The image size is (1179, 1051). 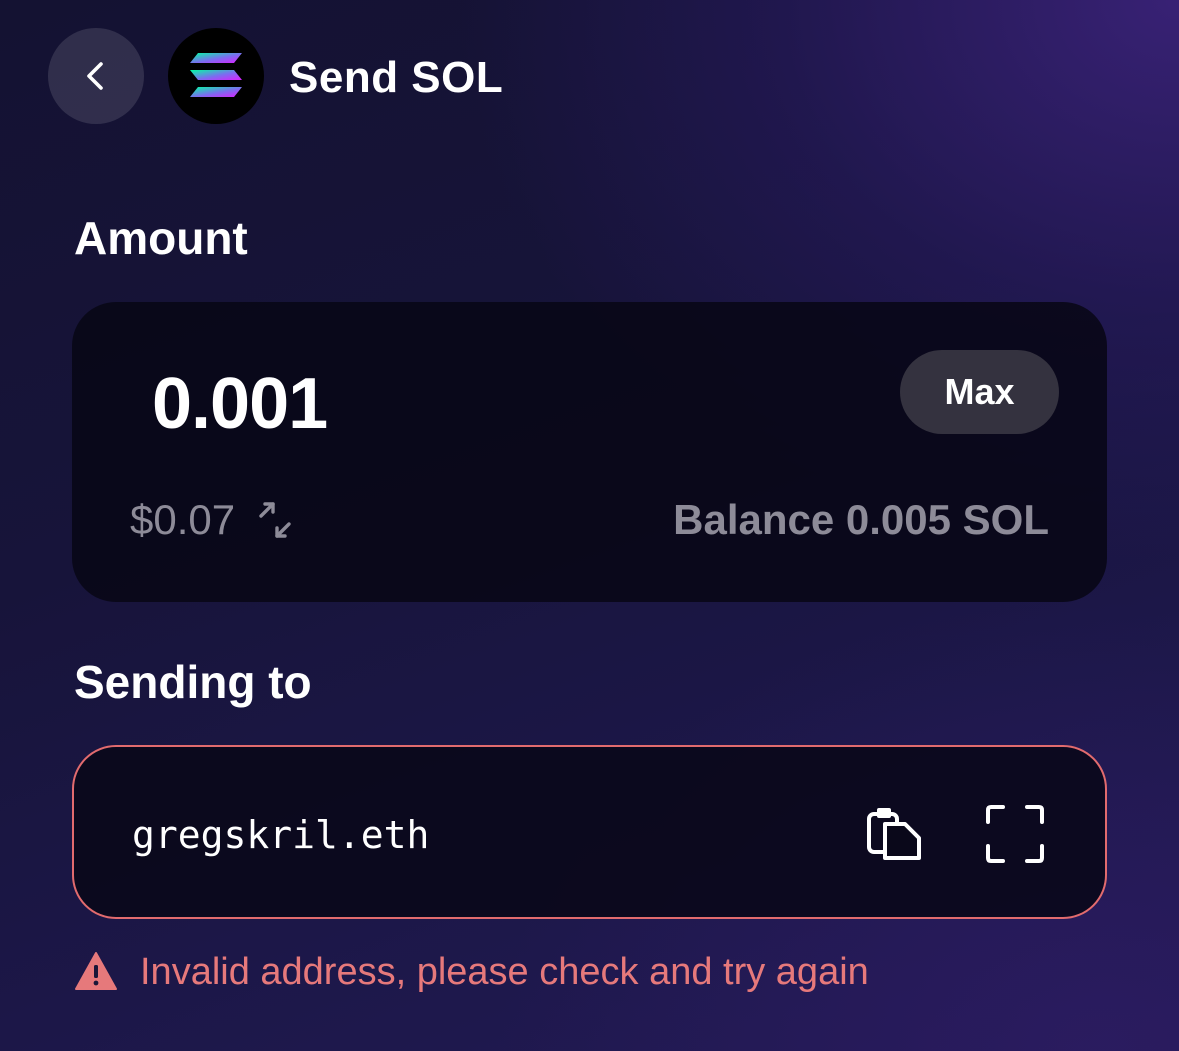 I want to click on chevron-left-icon, so click(x=96, y=76).